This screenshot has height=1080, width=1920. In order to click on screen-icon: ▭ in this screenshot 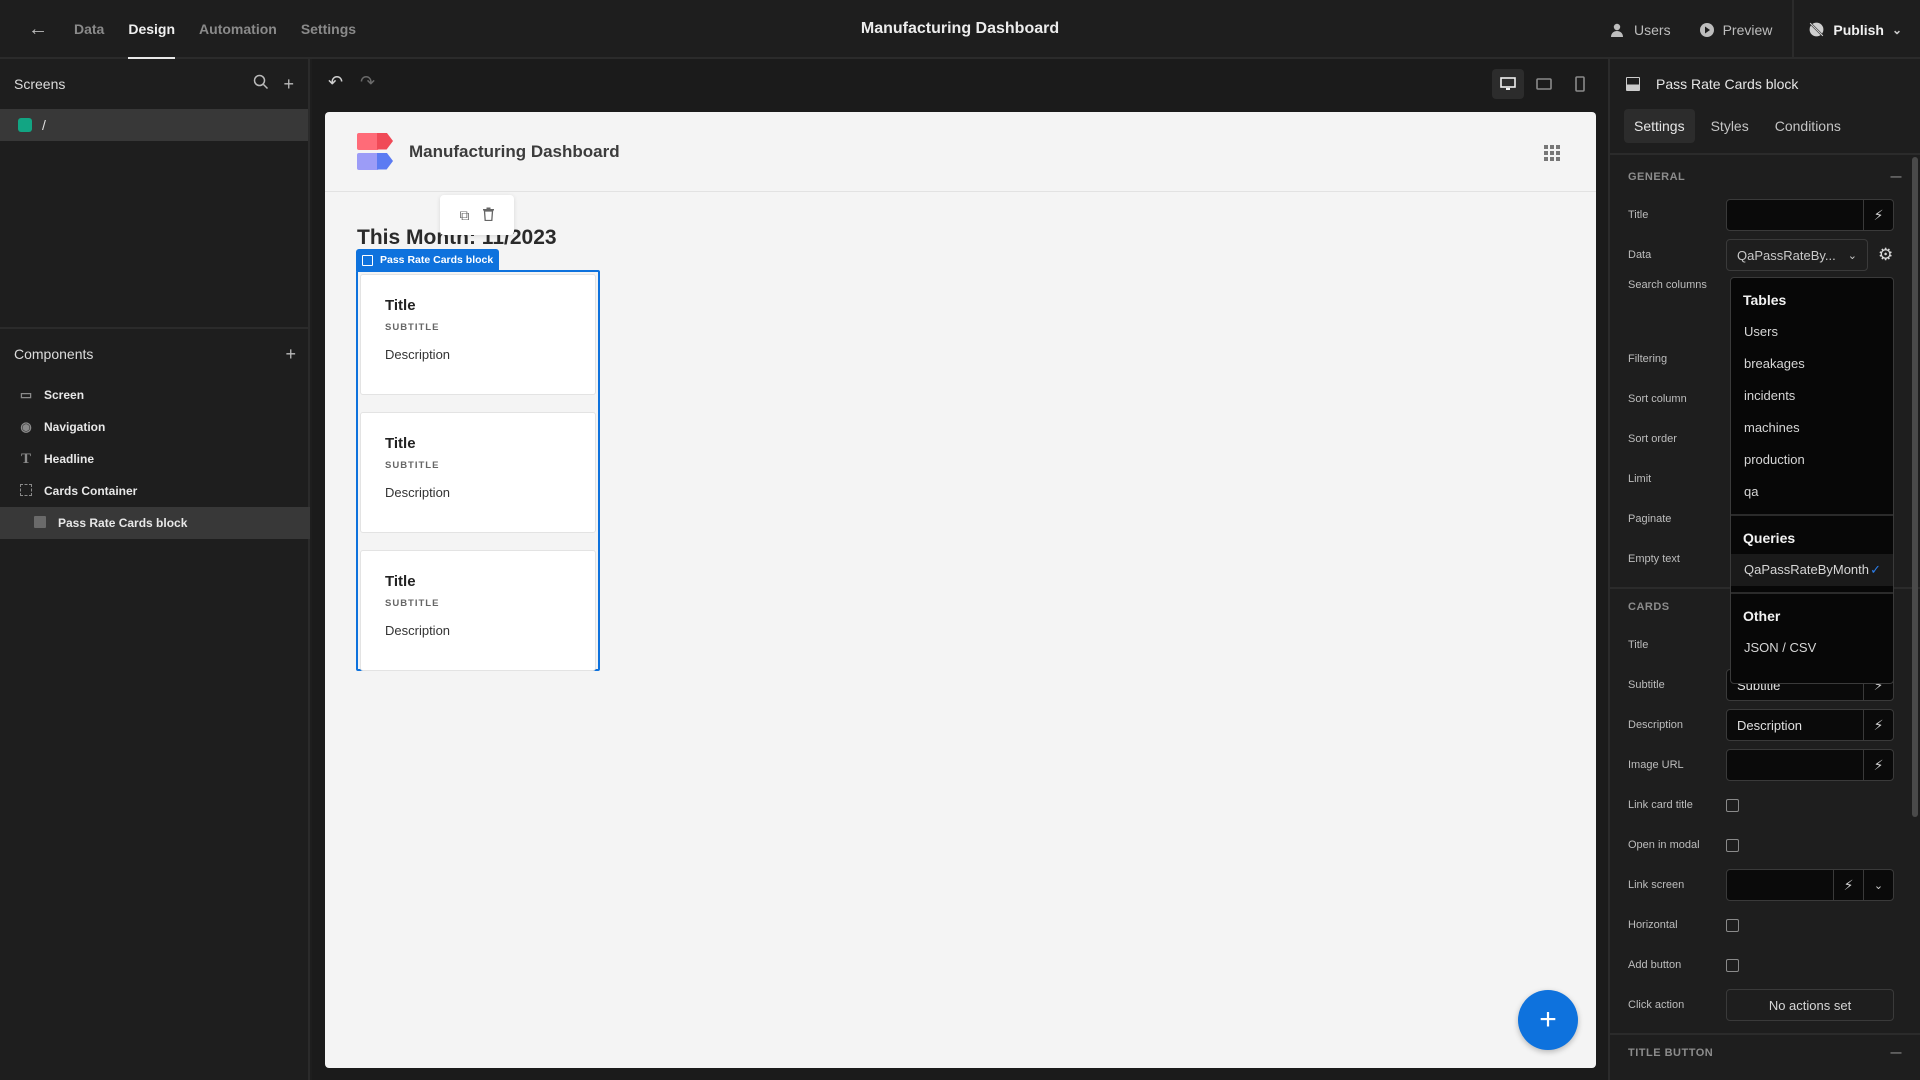, I will do `click(26, 394)`.